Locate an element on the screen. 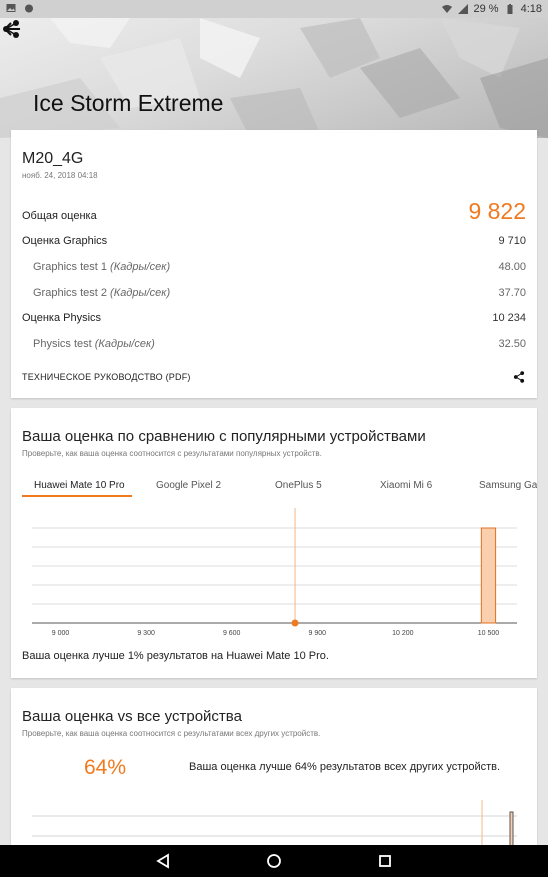 This screenshot has height=877, width=548. graphics-test-2-unit: (Кадры/сек) is located at coordinates (140, 293).